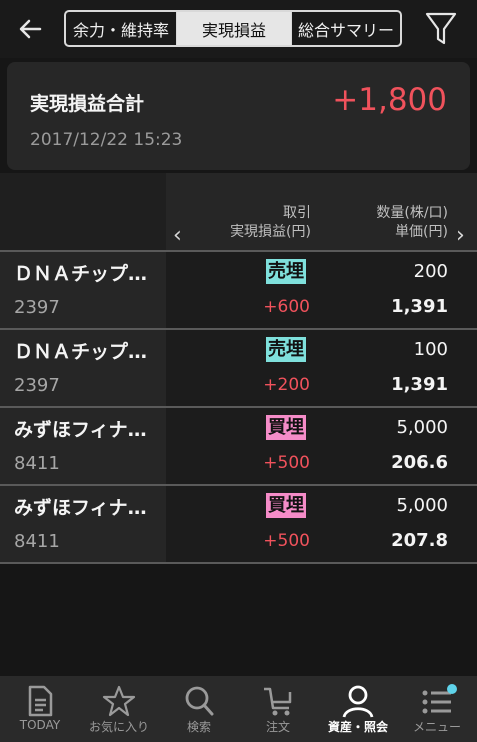 The width and height of the screenshot is (477, 742). I want to click on unit-price-value: 206.6, so click(419, 462).